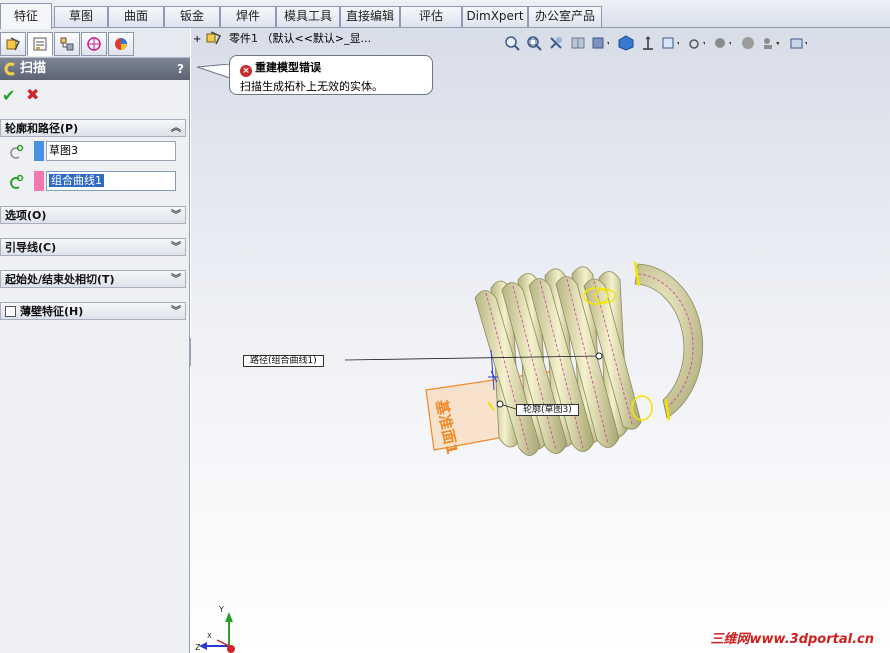 The width and height of the screenshot is (890, 653). Describe the element at coordinates (308, 16) in the screenshot. I see `tab-mold-tools: 模具工具` at that location.